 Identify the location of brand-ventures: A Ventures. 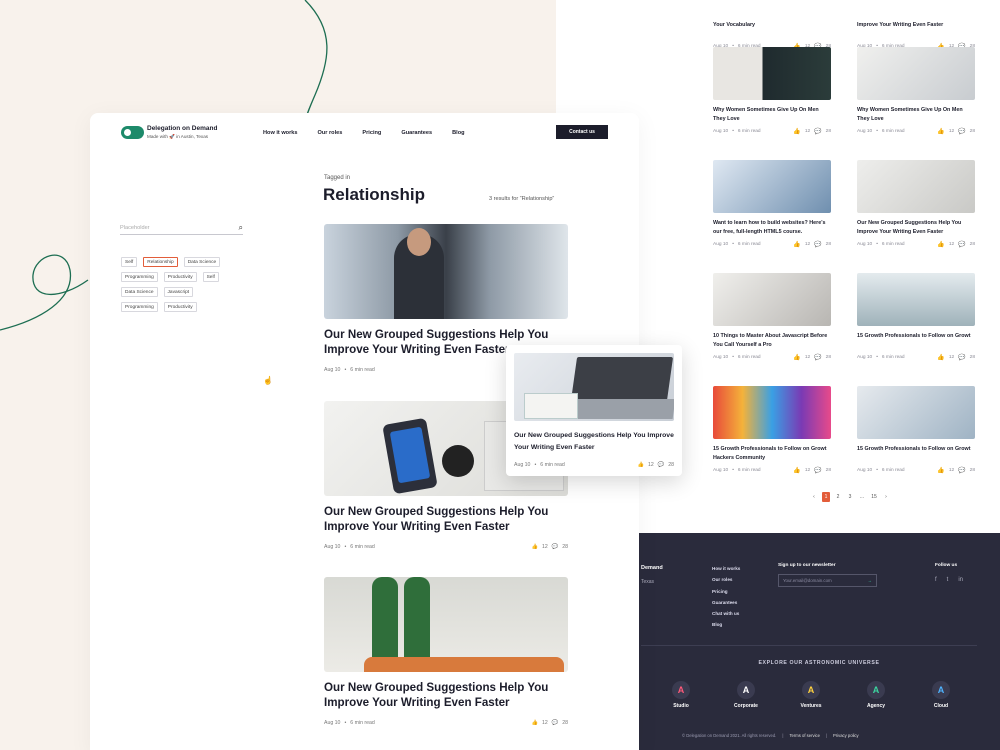
(811, 695).